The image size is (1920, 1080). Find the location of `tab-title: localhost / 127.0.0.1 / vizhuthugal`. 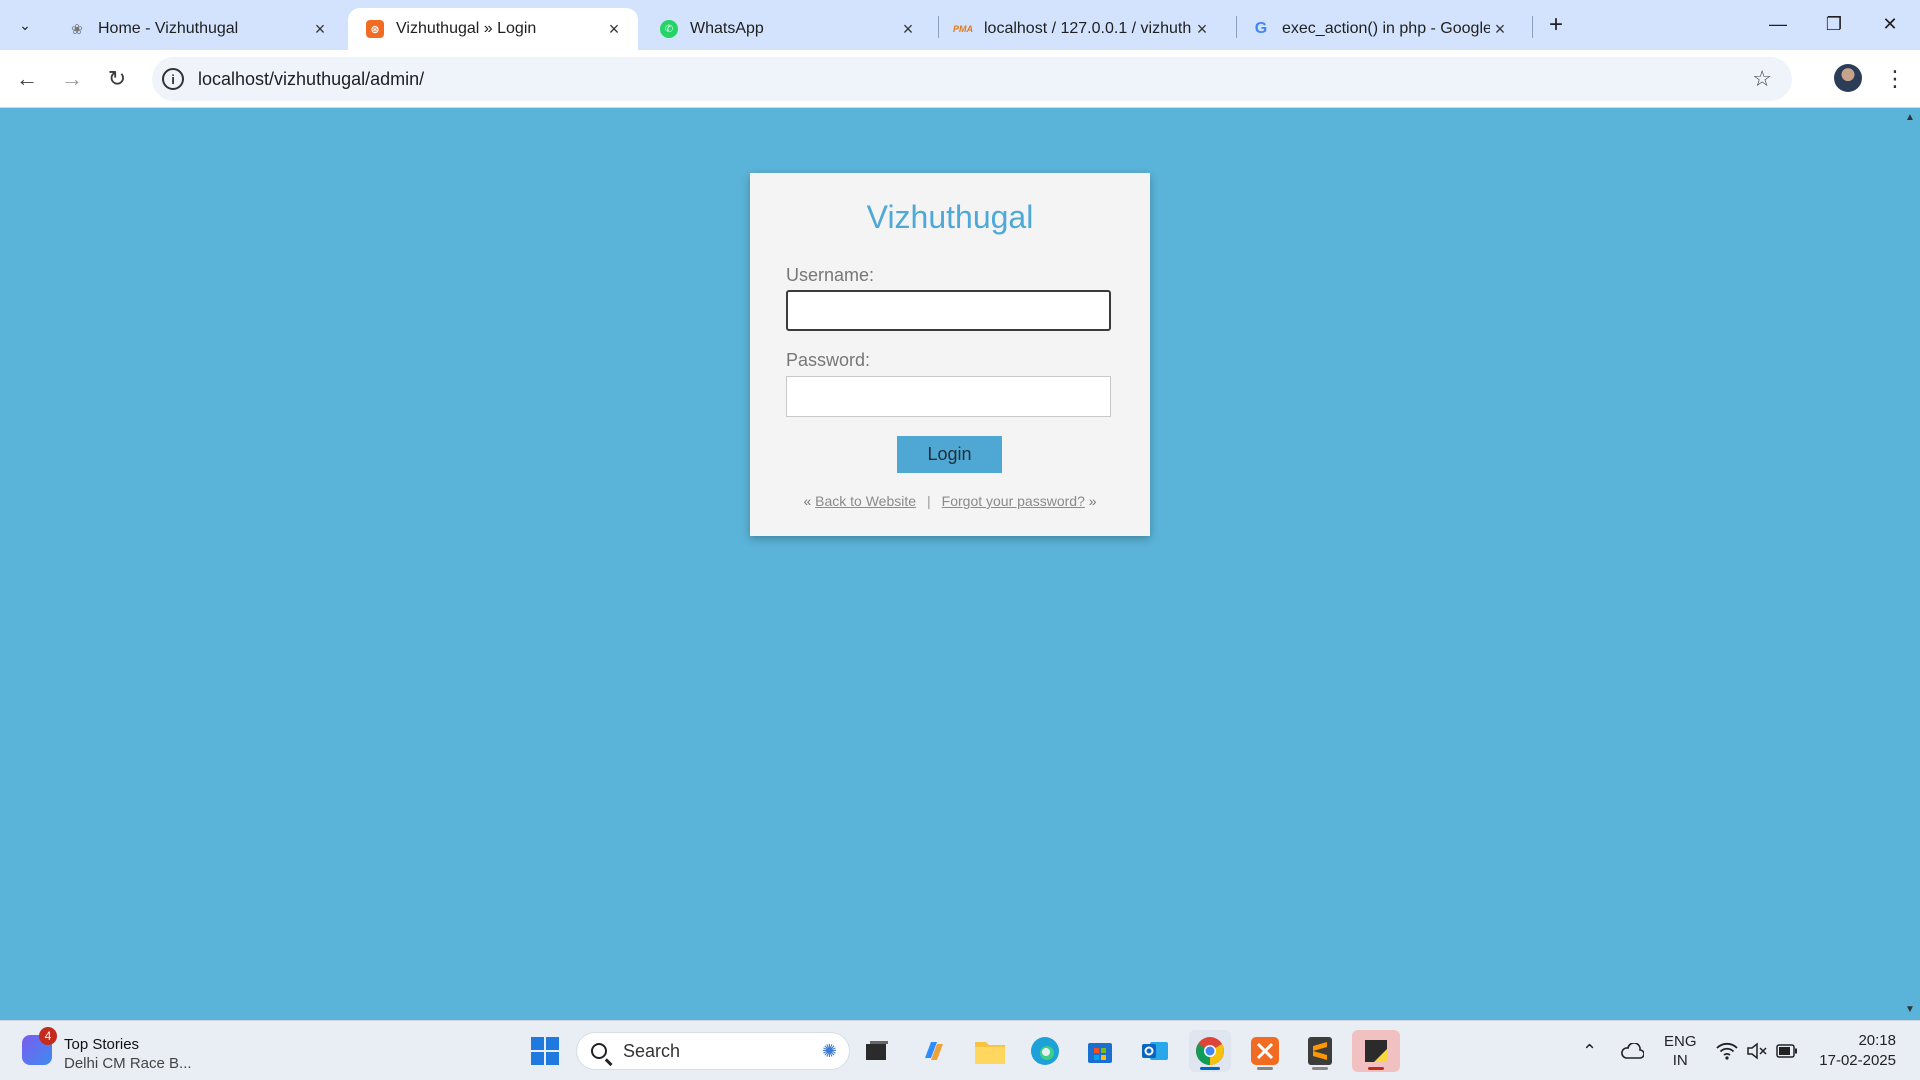

tab-title: localhost / 127.0.0.1 / vizhuthugal is located at coordinates (1088, 28).